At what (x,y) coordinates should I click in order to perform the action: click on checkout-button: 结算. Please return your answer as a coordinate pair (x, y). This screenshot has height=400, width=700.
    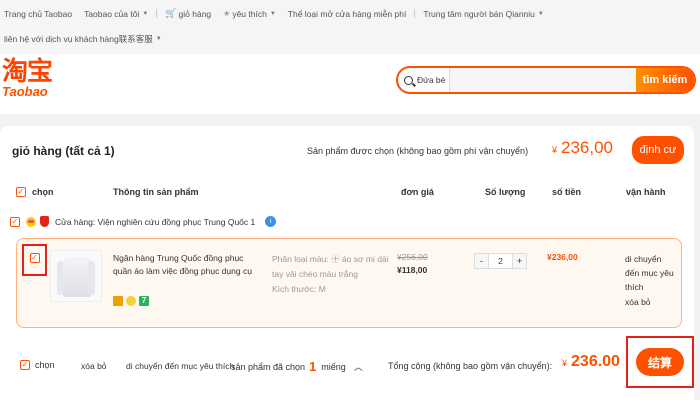
    Looking at the image, I should click on (660, 362).